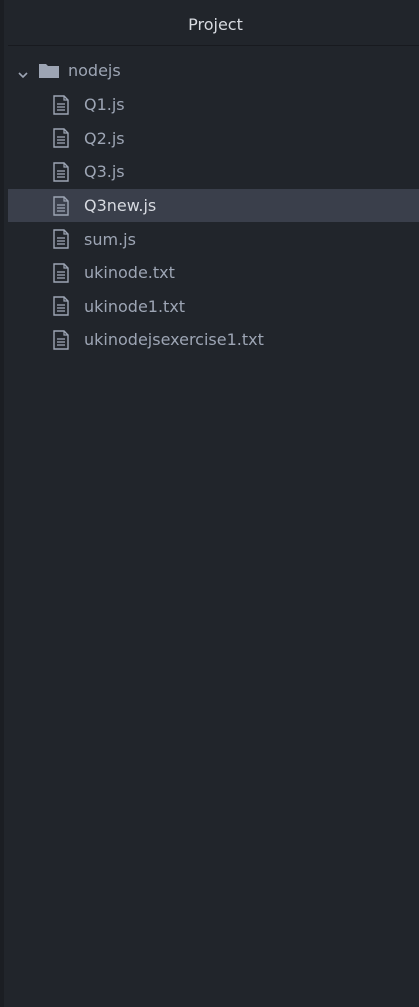  I want to click on file-label: ukinode1.txt, so click(135, 306).